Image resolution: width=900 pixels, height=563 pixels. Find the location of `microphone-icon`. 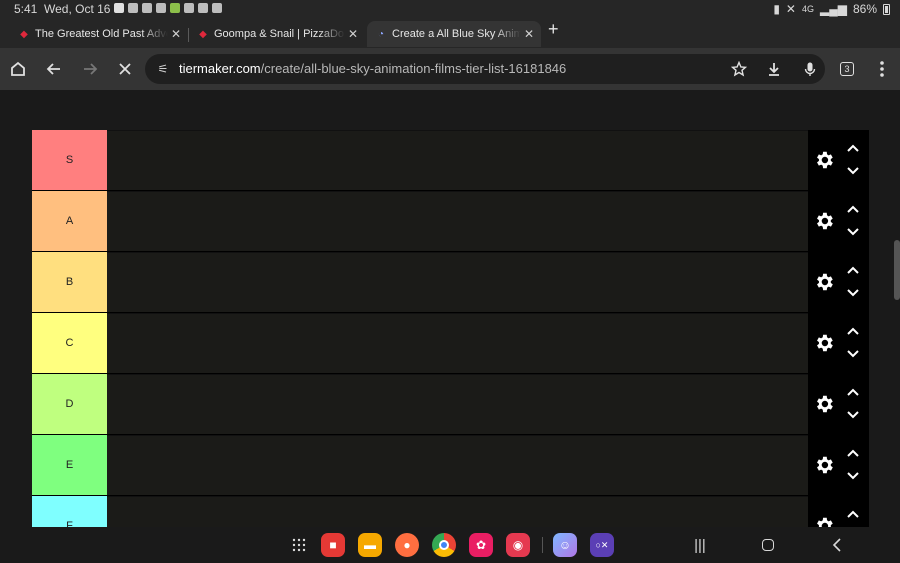

microphone-icon is located at coordinates (810, 69).